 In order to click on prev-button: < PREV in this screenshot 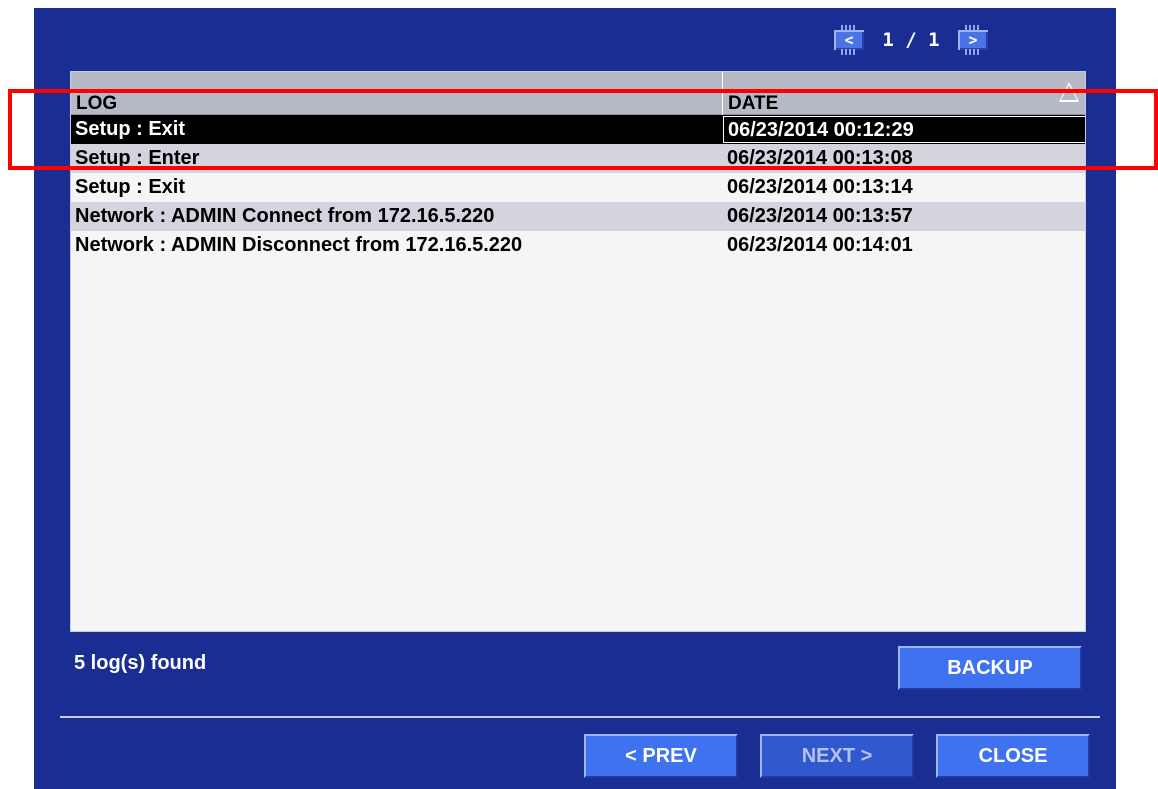, I will do `click(661, 756)`.